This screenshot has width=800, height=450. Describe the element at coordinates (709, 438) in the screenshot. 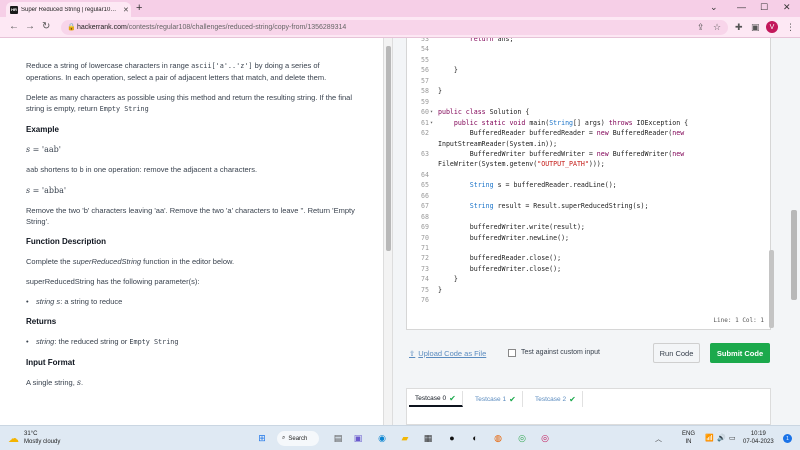

I see `wifi-icon: 📶` at that location.